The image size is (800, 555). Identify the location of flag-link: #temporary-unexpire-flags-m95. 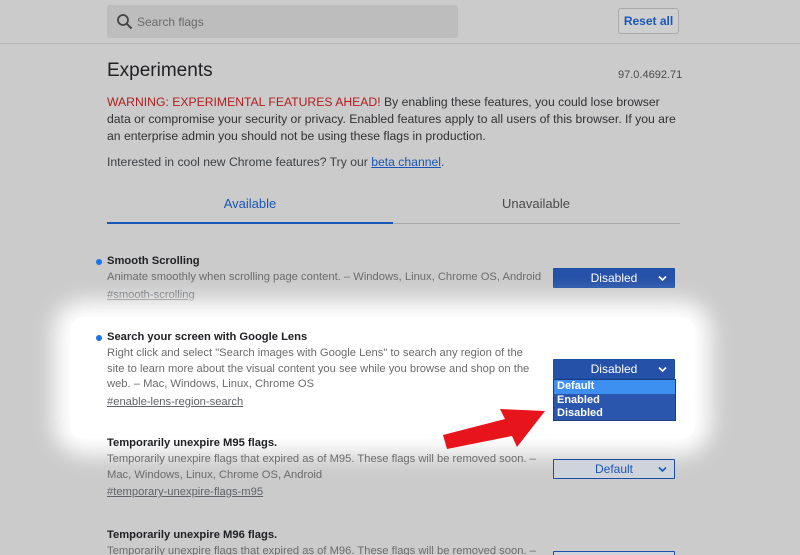
(397, 492).